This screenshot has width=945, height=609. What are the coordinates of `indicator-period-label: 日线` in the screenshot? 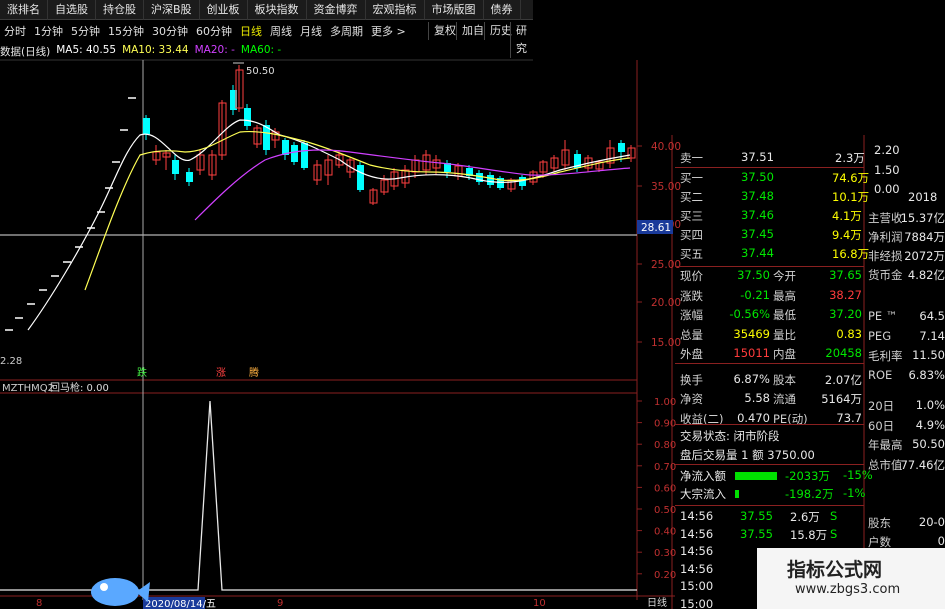 It's located at (657, 602).